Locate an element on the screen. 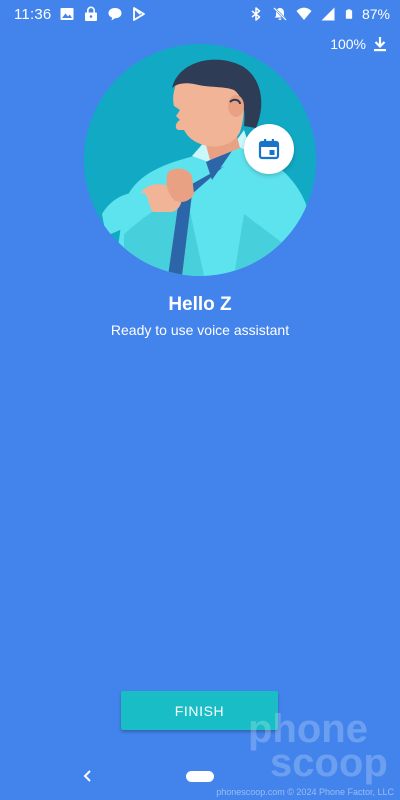 The image size is (400, 800). status-bar-left: 11:36 is located at coordinates (80, 14).